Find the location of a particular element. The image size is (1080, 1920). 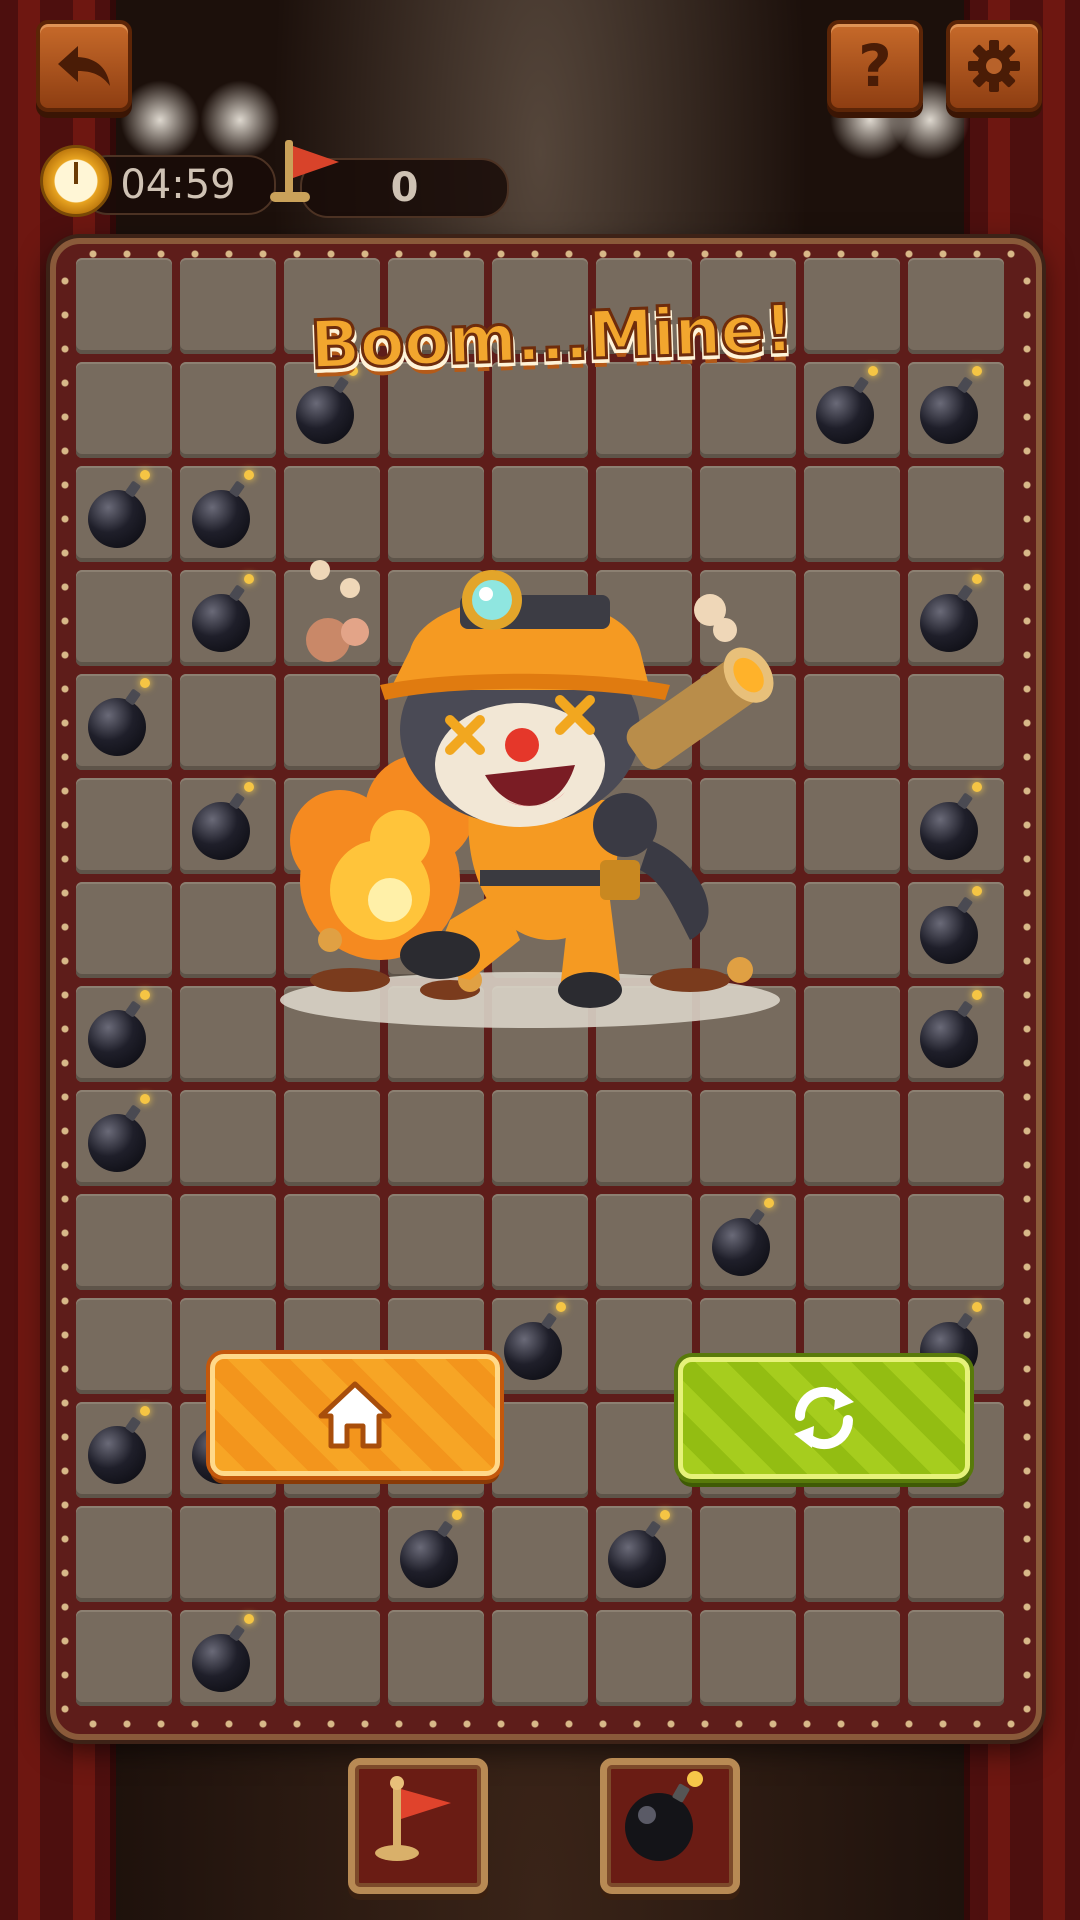

gear-icon is located at coordinates (994, 66).